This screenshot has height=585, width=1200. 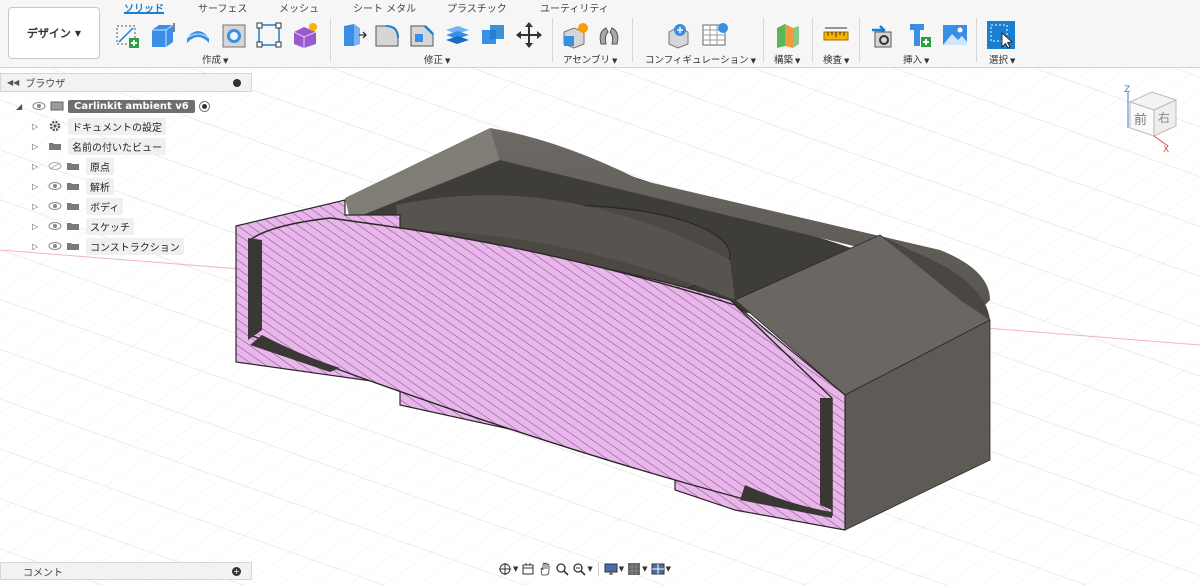 What do you see at coordinates (575, 35) in the screenshot?
I see `new-component-icon` at bounding box center [575, 35].